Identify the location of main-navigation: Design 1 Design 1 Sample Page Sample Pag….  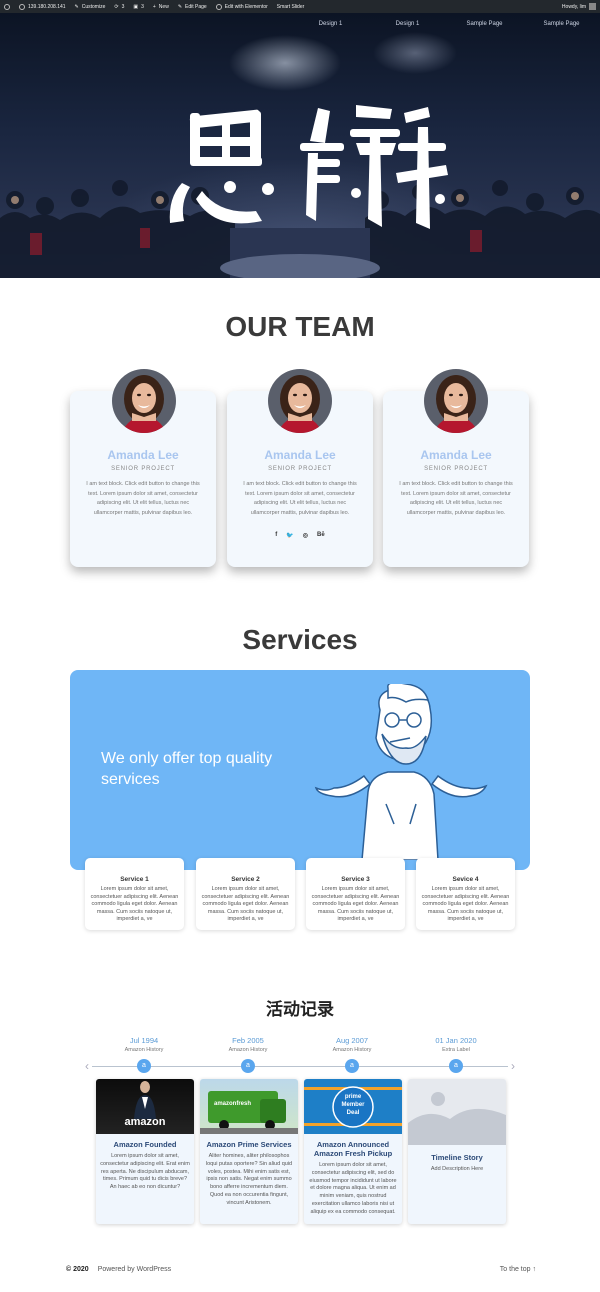
(446, 24).